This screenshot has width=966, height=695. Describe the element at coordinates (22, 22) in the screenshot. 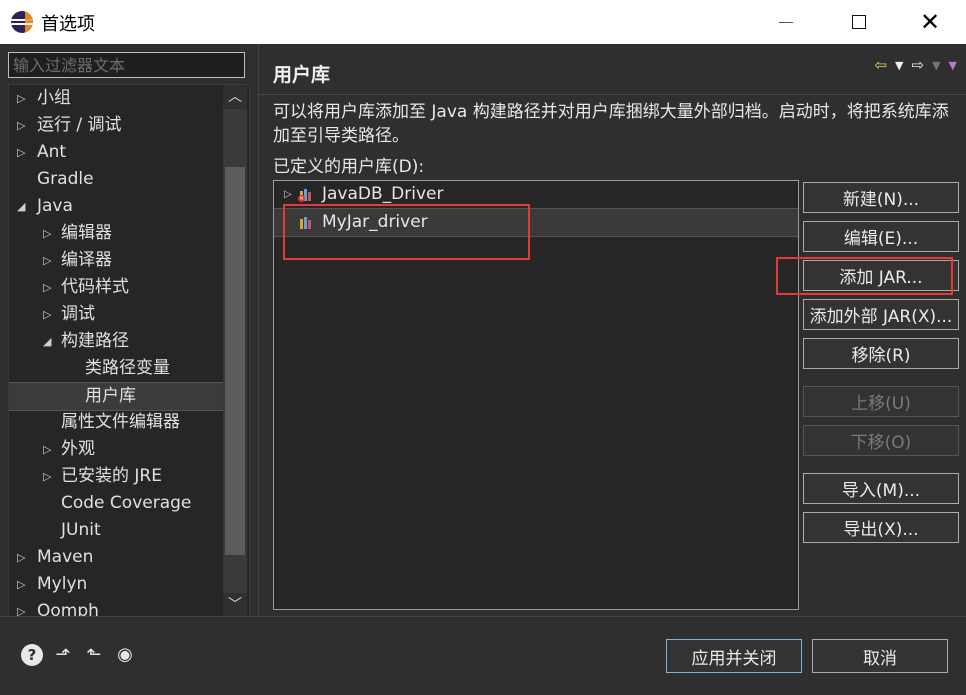

I see `eclipse-icon` at that location.